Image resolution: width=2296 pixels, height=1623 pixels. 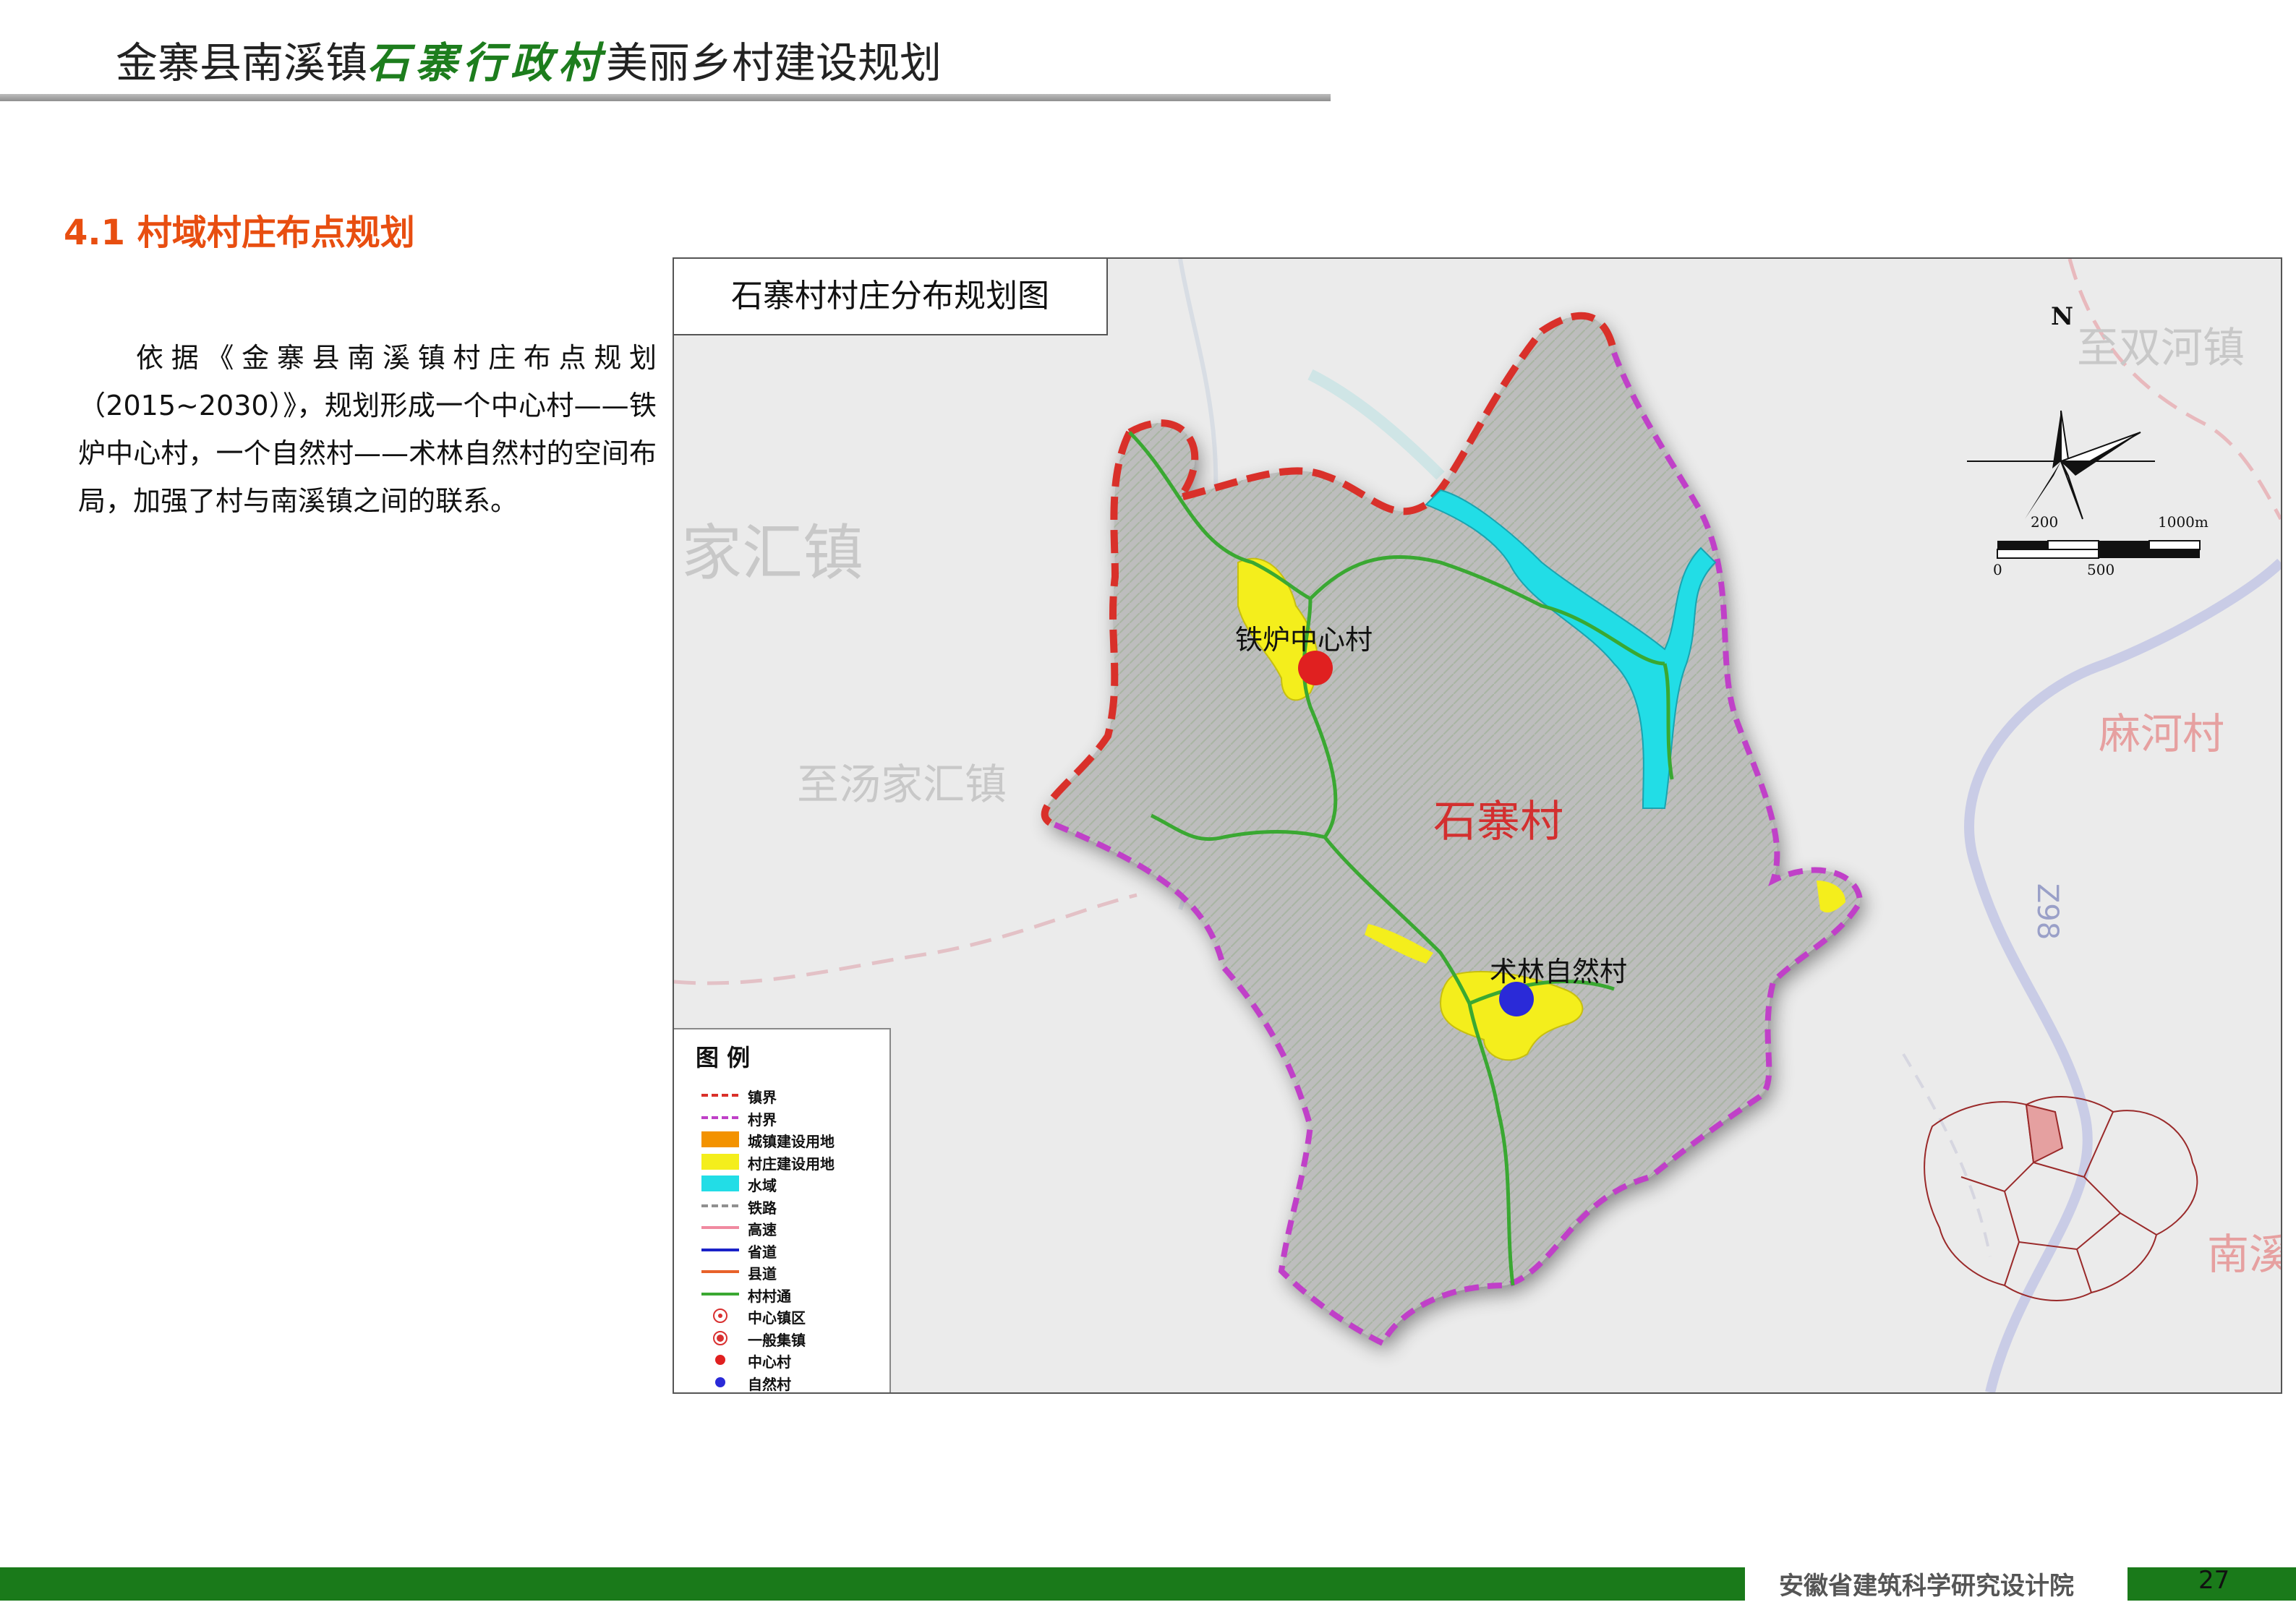 What do you see at coordinates (762, 1185) in the screenshot?
I see `legend-label: 水域` at bounding box center [762, 1185].